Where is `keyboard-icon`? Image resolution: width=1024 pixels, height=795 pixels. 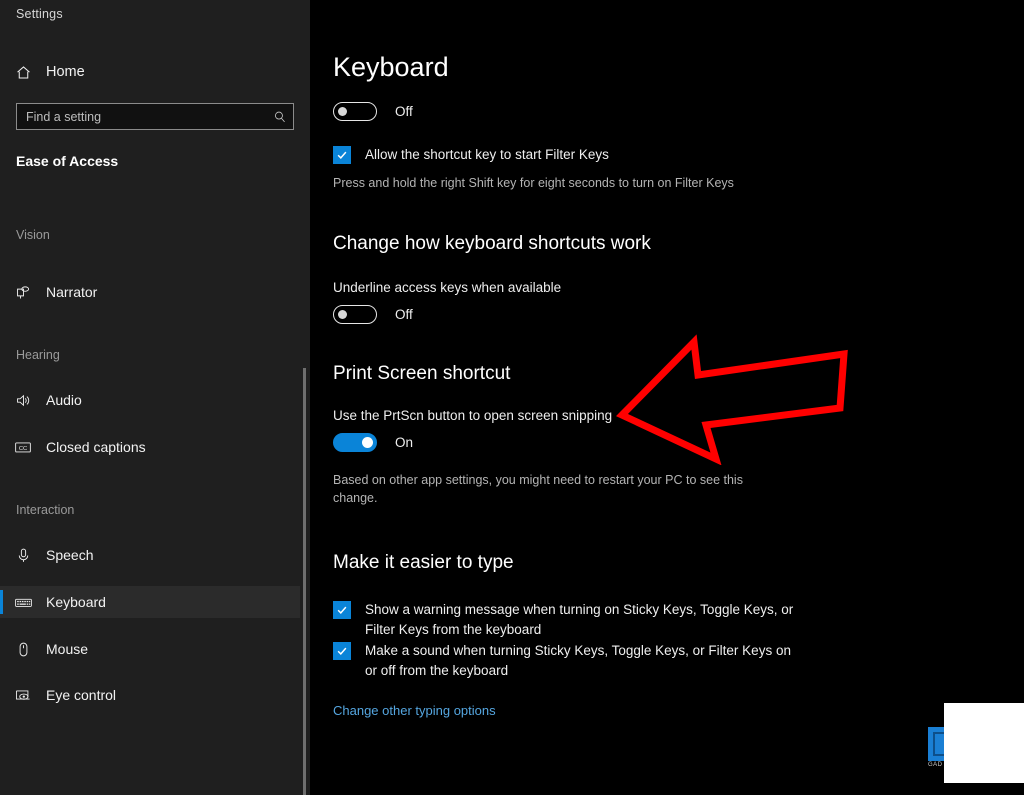 keyboard-icon is located at coordinates (23, 602).